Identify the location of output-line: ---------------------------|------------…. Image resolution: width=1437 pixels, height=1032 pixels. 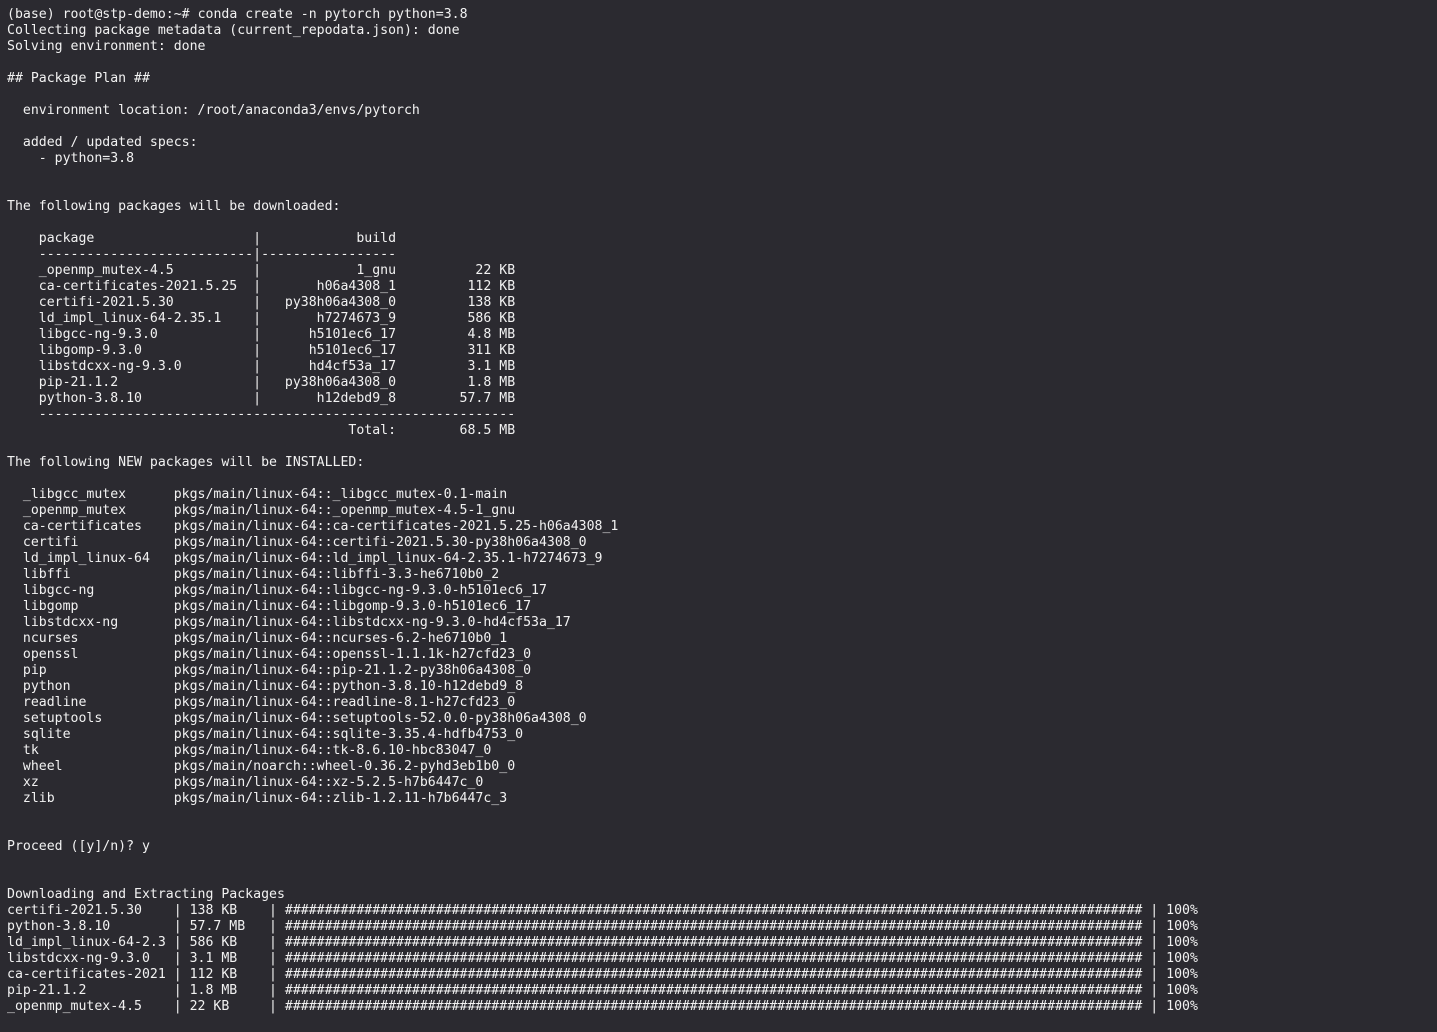
(202, 254).